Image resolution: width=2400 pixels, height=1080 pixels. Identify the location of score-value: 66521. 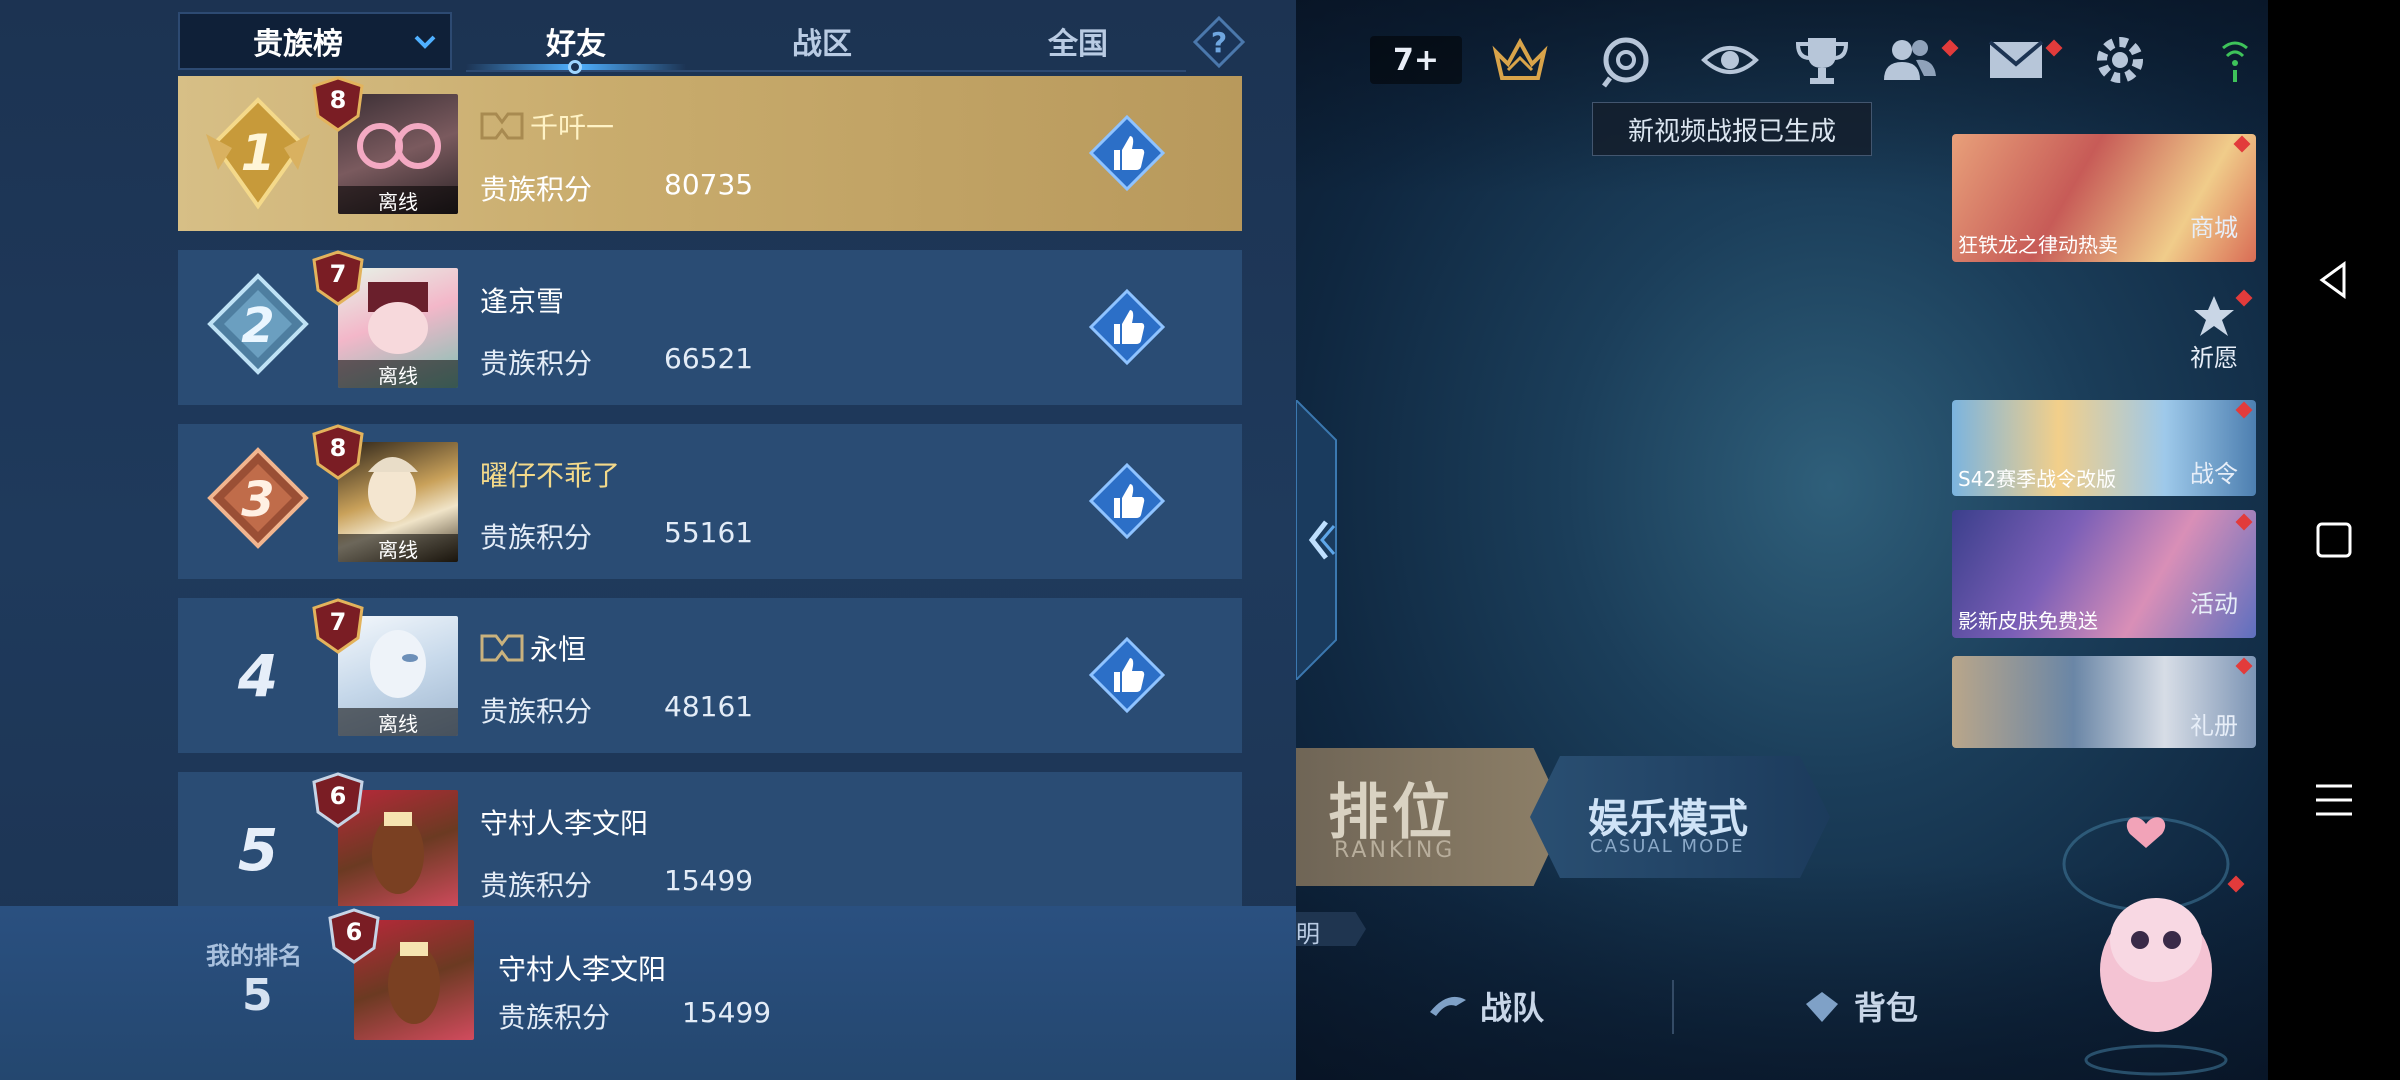
(709, 358).